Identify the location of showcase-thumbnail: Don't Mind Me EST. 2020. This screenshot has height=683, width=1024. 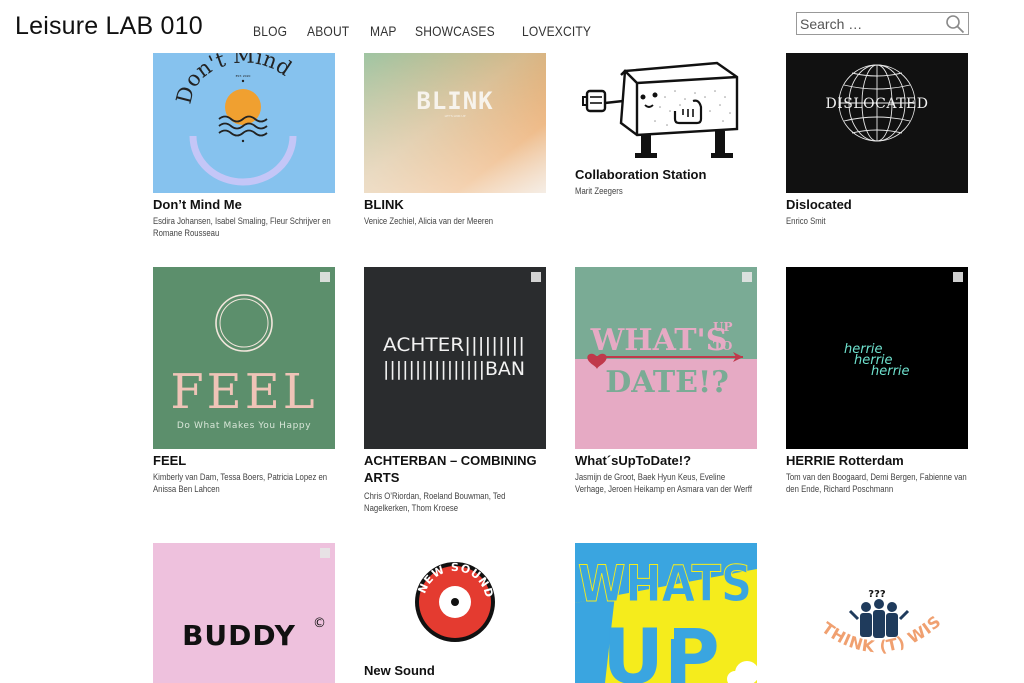
(244, 123).